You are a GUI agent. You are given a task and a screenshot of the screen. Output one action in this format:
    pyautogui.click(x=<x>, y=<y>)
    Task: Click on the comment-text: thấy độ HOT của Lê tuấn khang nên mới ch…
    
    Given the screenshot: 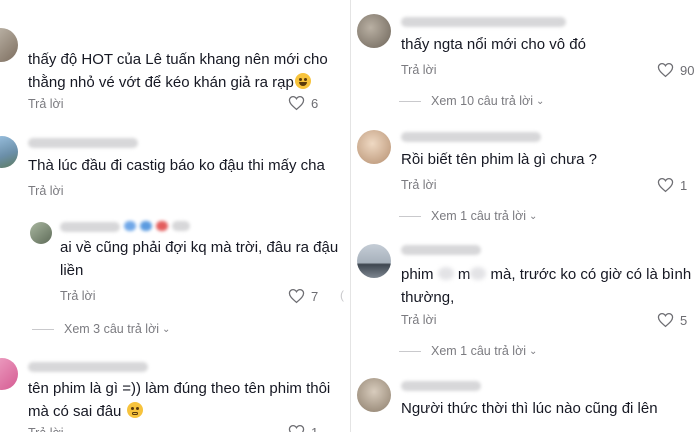 What is the action you would take?
    pyautogui.click(x=178, y=59)
    